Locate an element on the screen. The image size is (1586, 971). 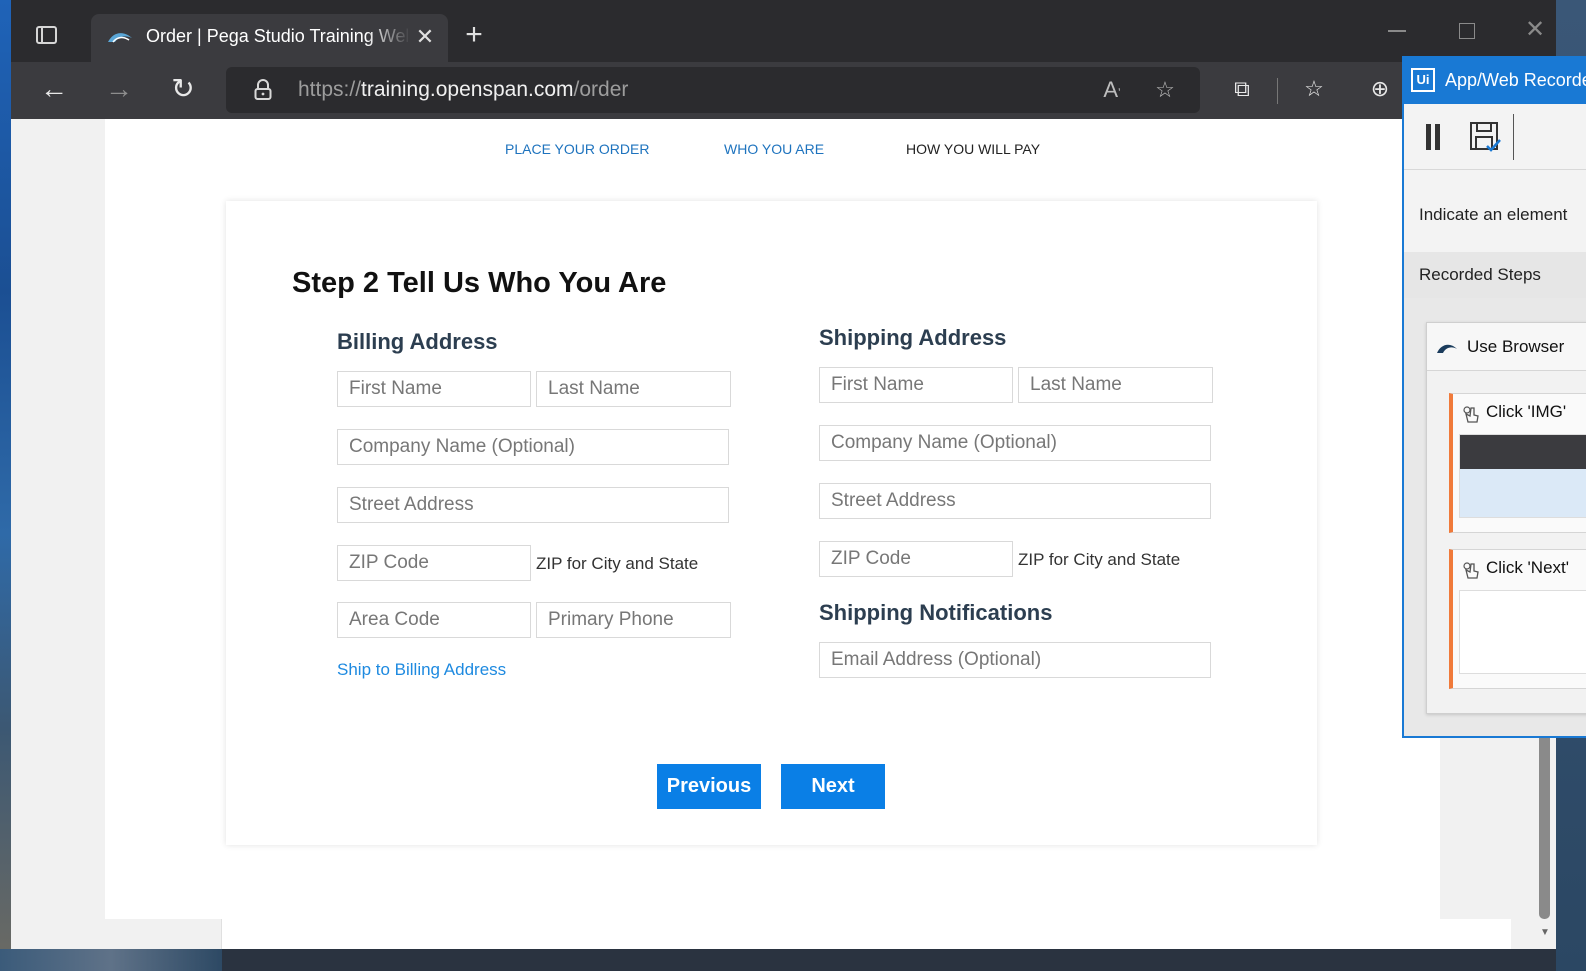
tab-close-icon: ✕ is located at coordinates (425, 37).